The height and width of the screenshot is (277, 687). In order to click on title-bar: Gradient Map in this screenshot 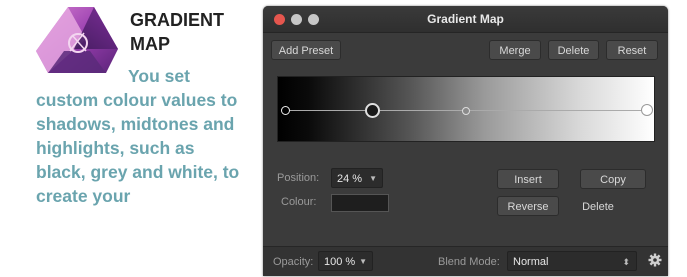, I will do `click(465, 19)`.